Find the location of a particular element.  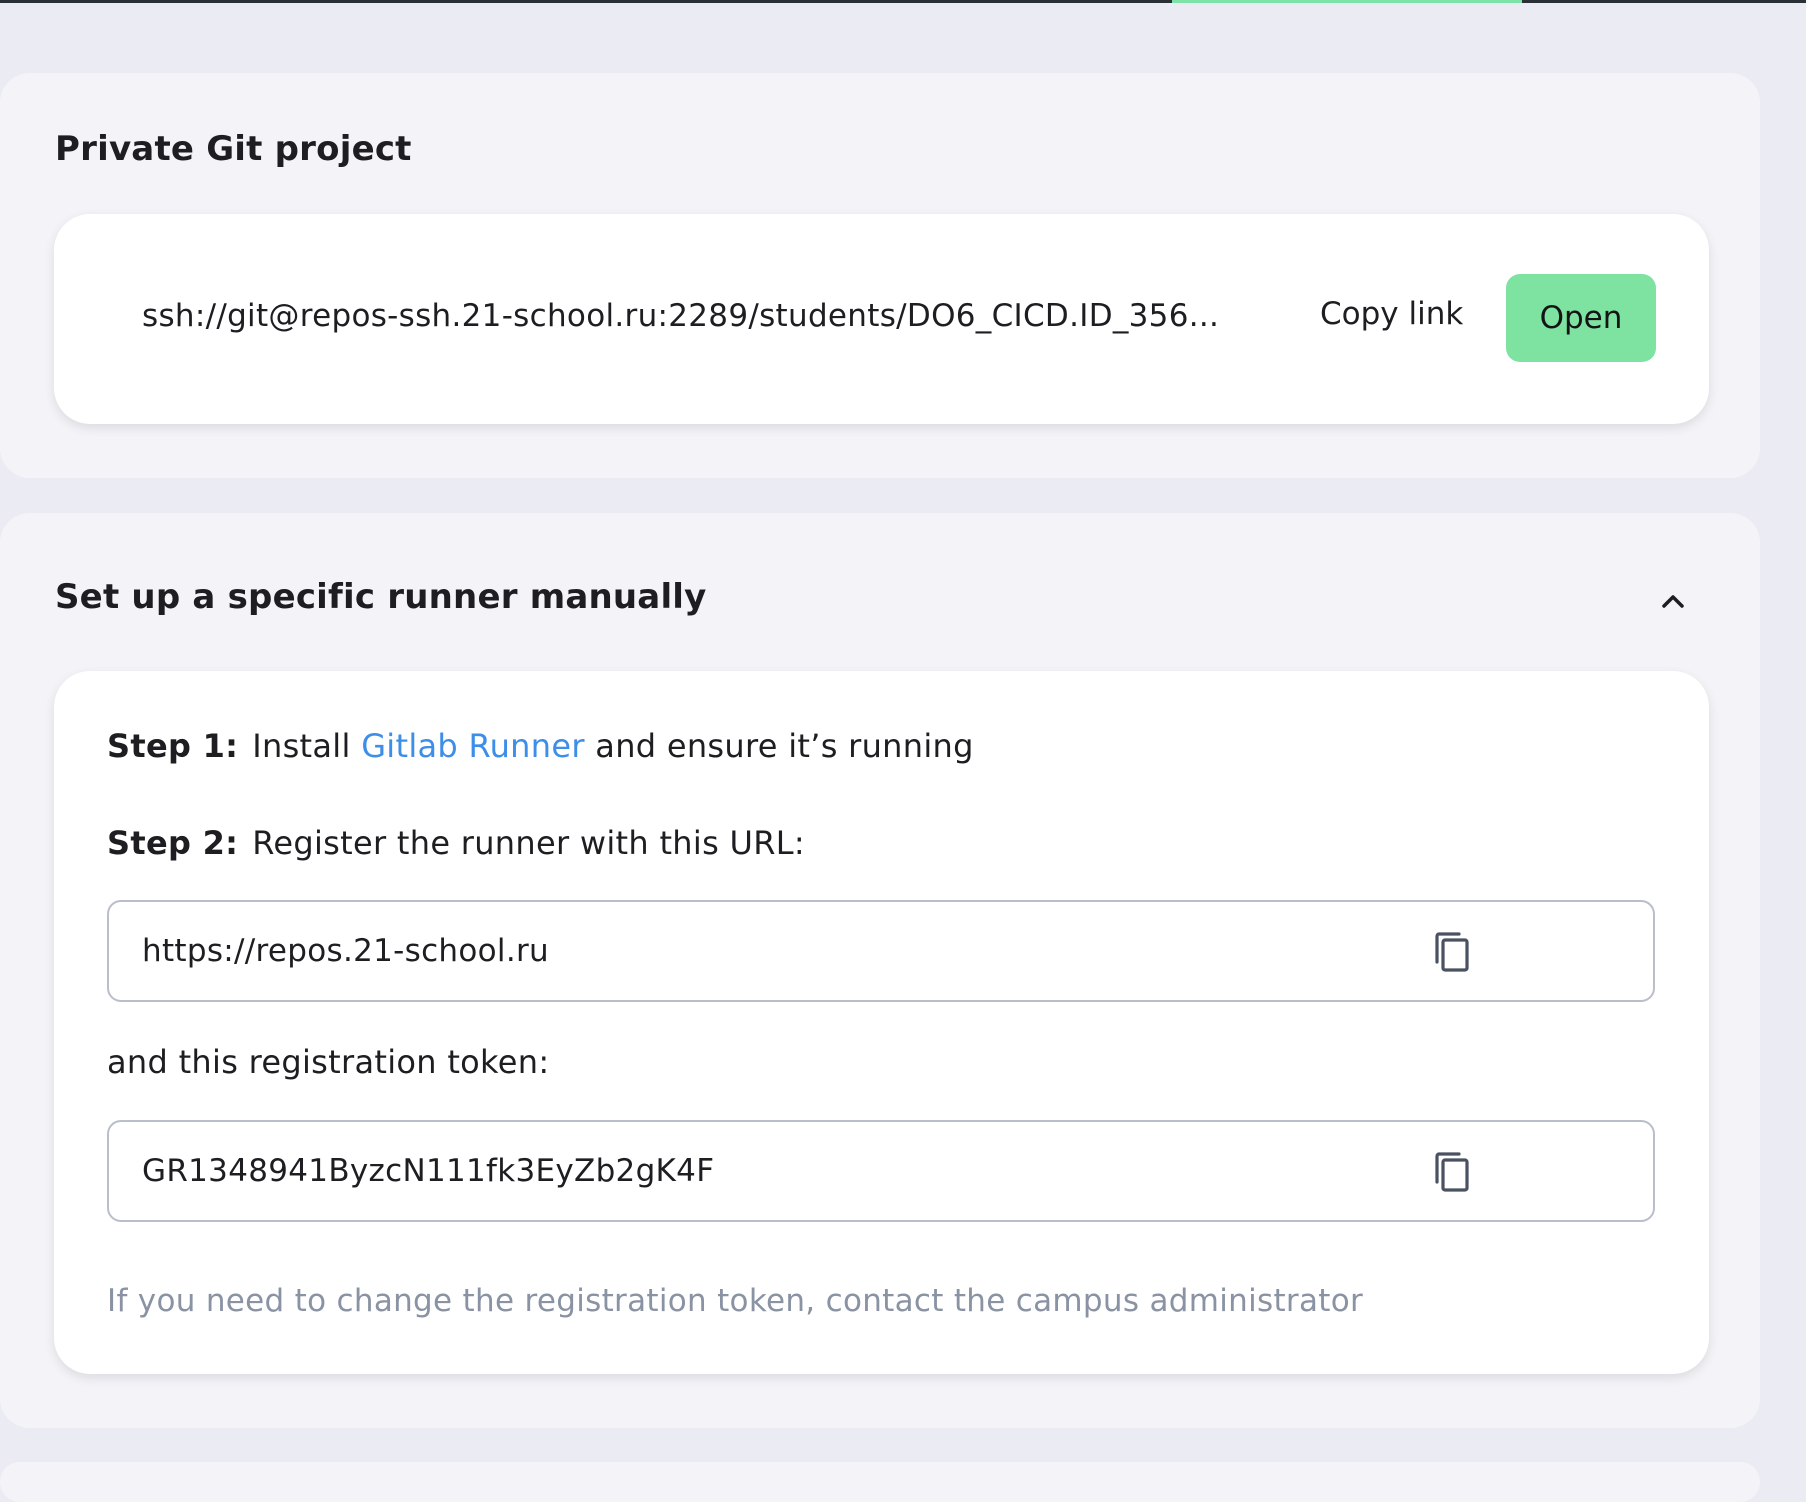

copy-link-button: Copy link is located at coordinates (1391, 314).